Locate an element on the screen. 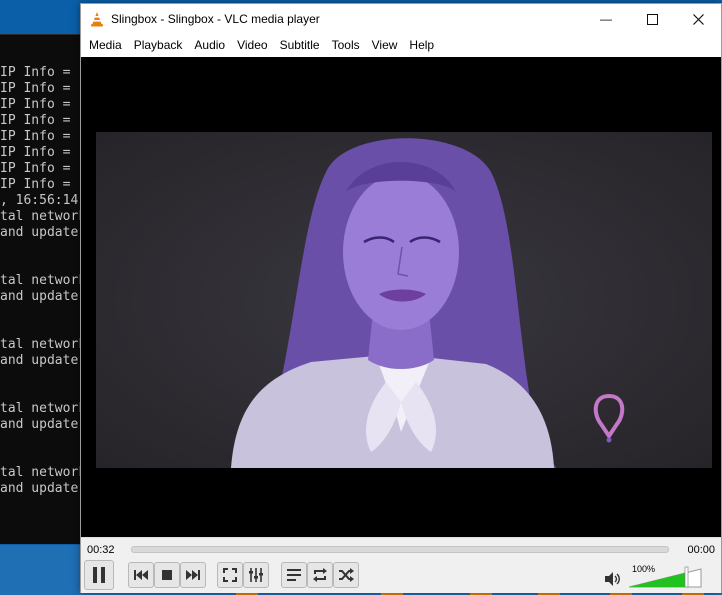 This screenshot has height=595, width=722. maximize-button is located at coordinates (652, 19).